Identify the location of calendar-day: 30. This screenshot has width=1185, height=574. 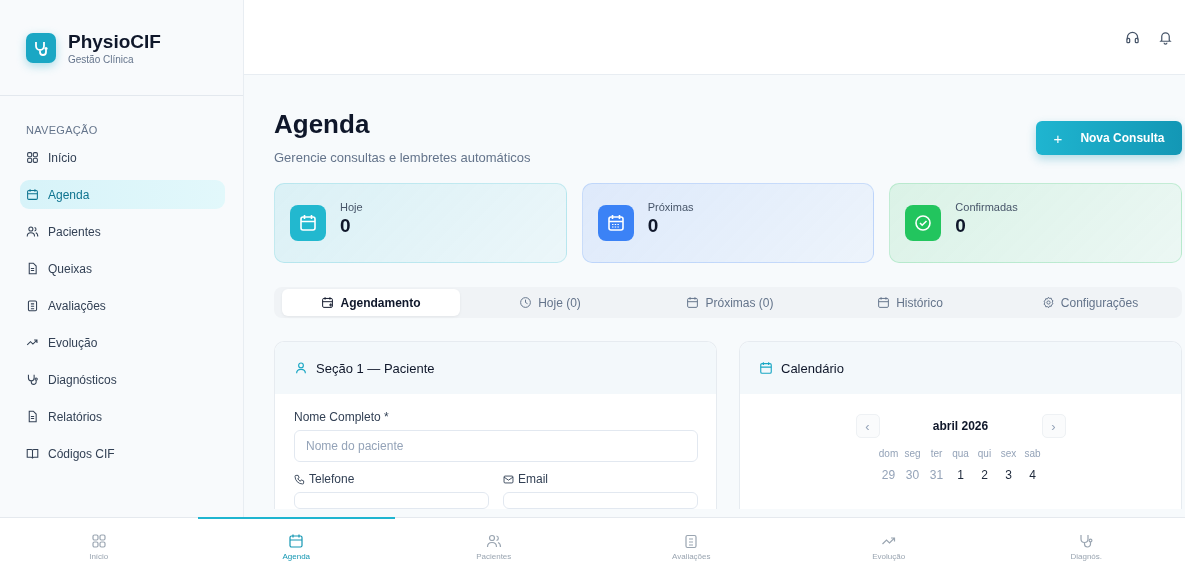
(912, 475).